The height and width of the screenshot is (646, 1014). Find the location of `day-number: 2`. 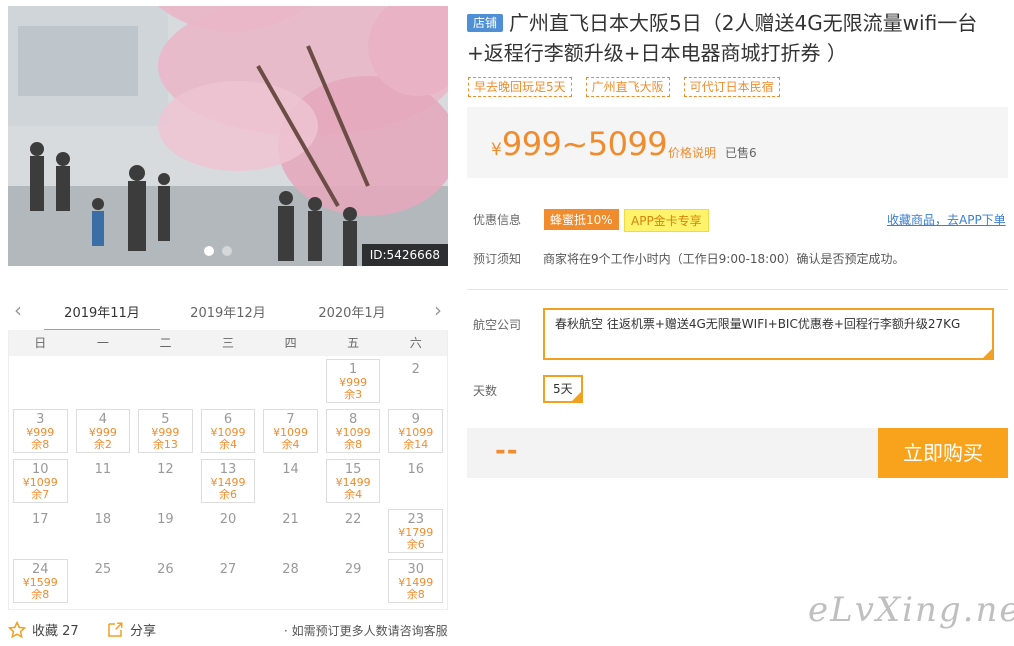

day-number: 2 is located at coordinates (415, 369).